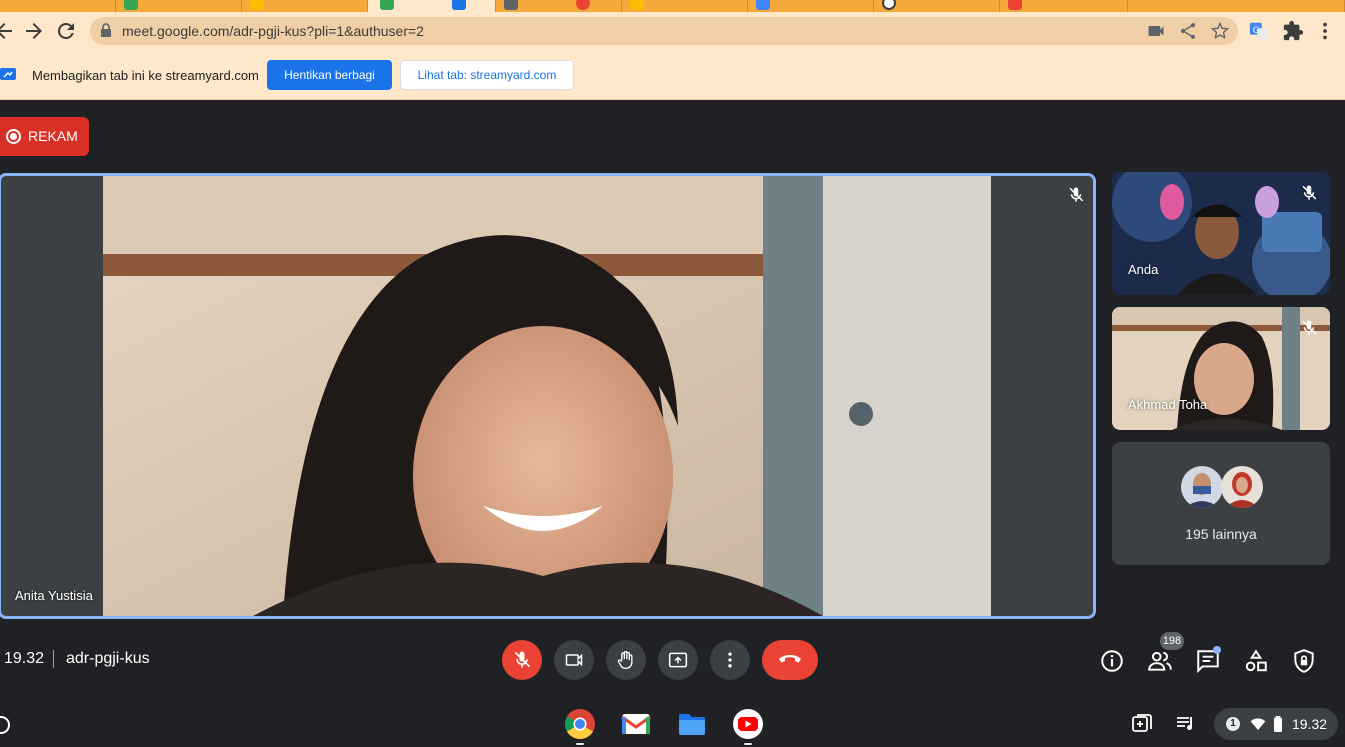 Image resolution: width=1345 pixels, height=747 pixels. I want to click on record-dot-icon, so click(13, 136).